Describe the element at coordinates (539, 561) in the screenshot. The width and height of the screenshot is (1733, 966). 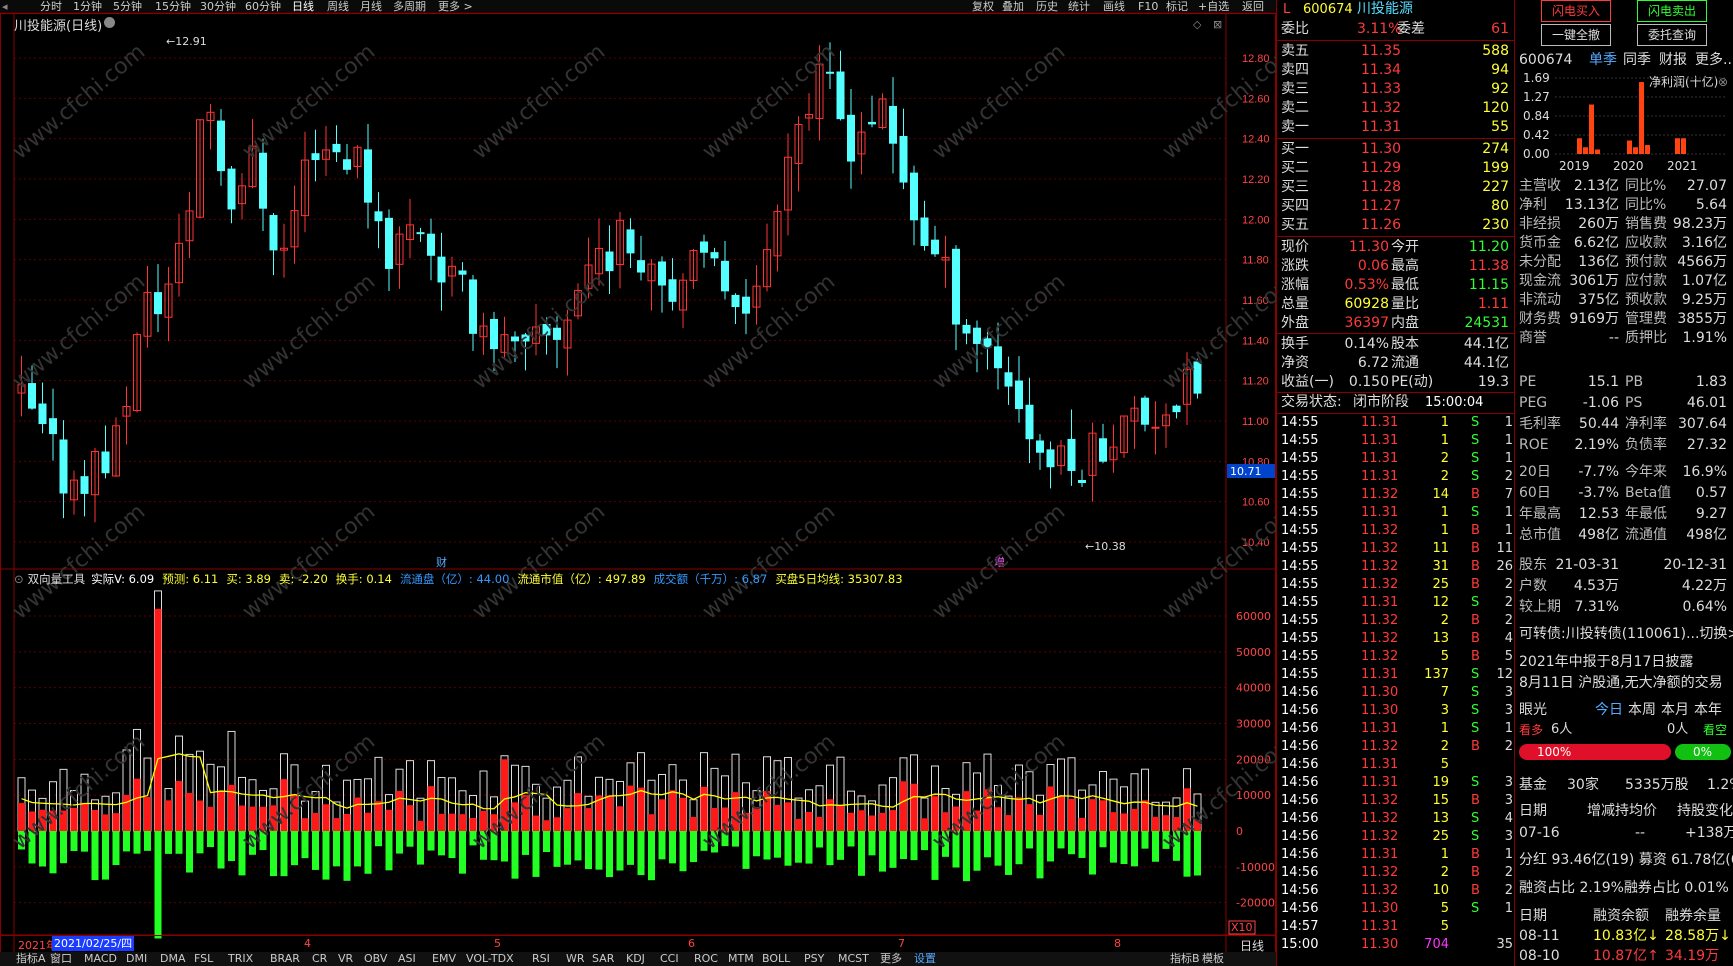
I see `watermark: www.cfchi.com` at that location.